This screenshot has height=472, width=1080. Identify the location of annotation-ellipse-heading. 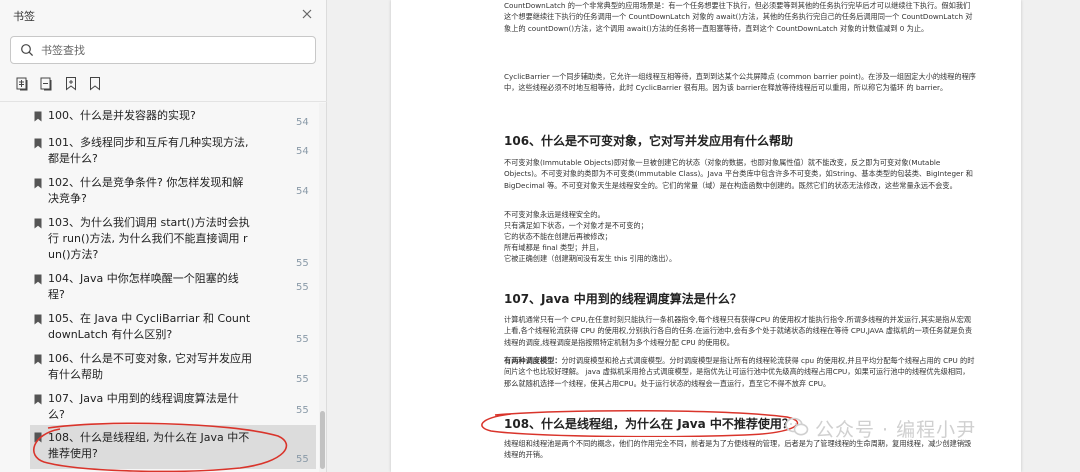
(640, 423).